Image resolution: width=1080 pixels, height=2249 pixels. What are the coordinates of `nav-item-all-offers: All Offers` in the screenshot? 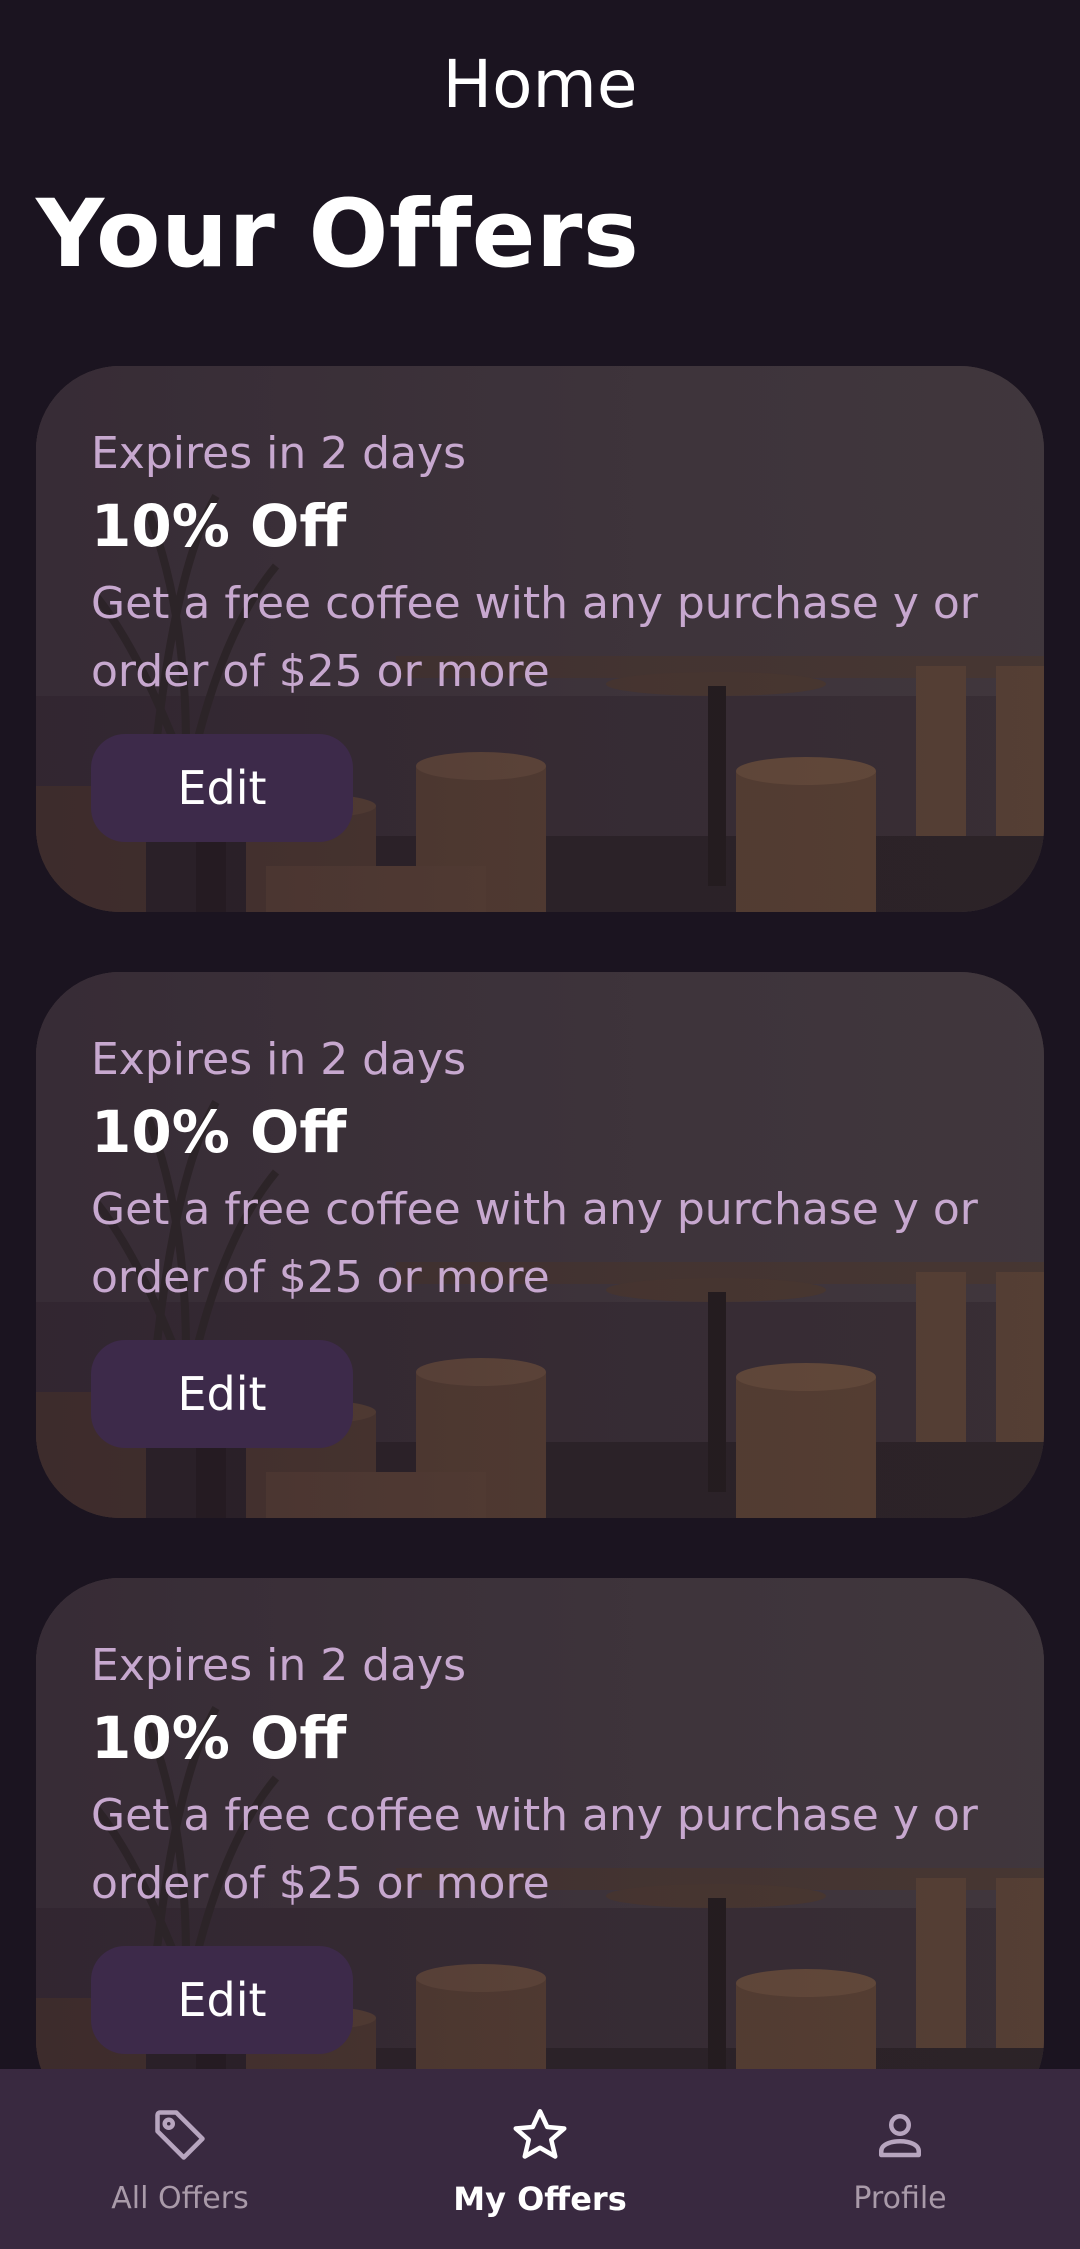 It's located at (180, 2159).